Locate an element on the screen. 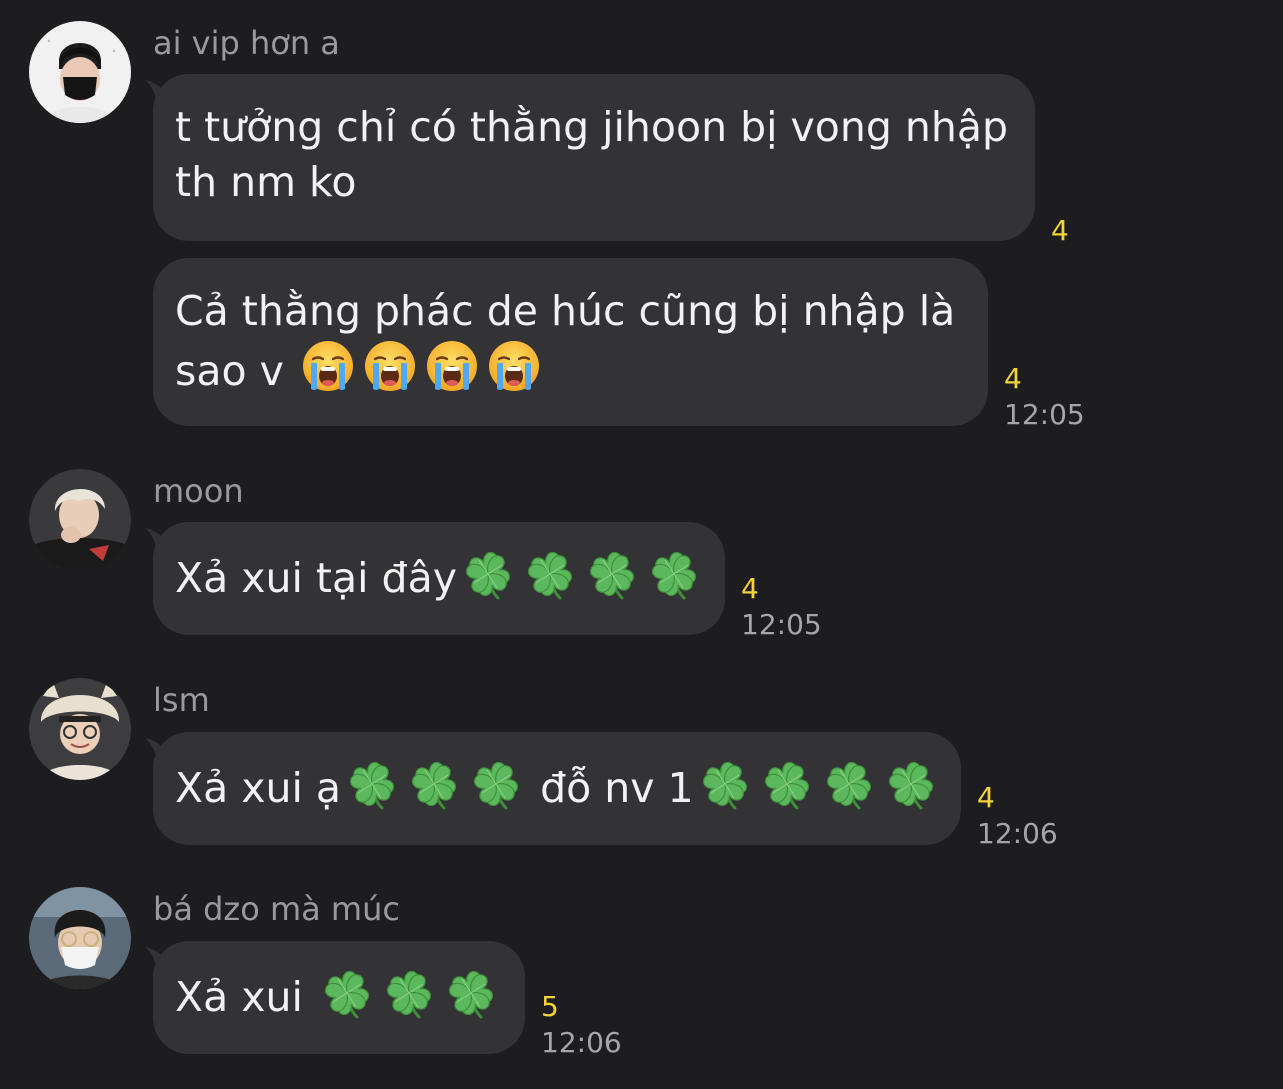  message-text: Xả xui tại đây is located at coordinates (316, 578).